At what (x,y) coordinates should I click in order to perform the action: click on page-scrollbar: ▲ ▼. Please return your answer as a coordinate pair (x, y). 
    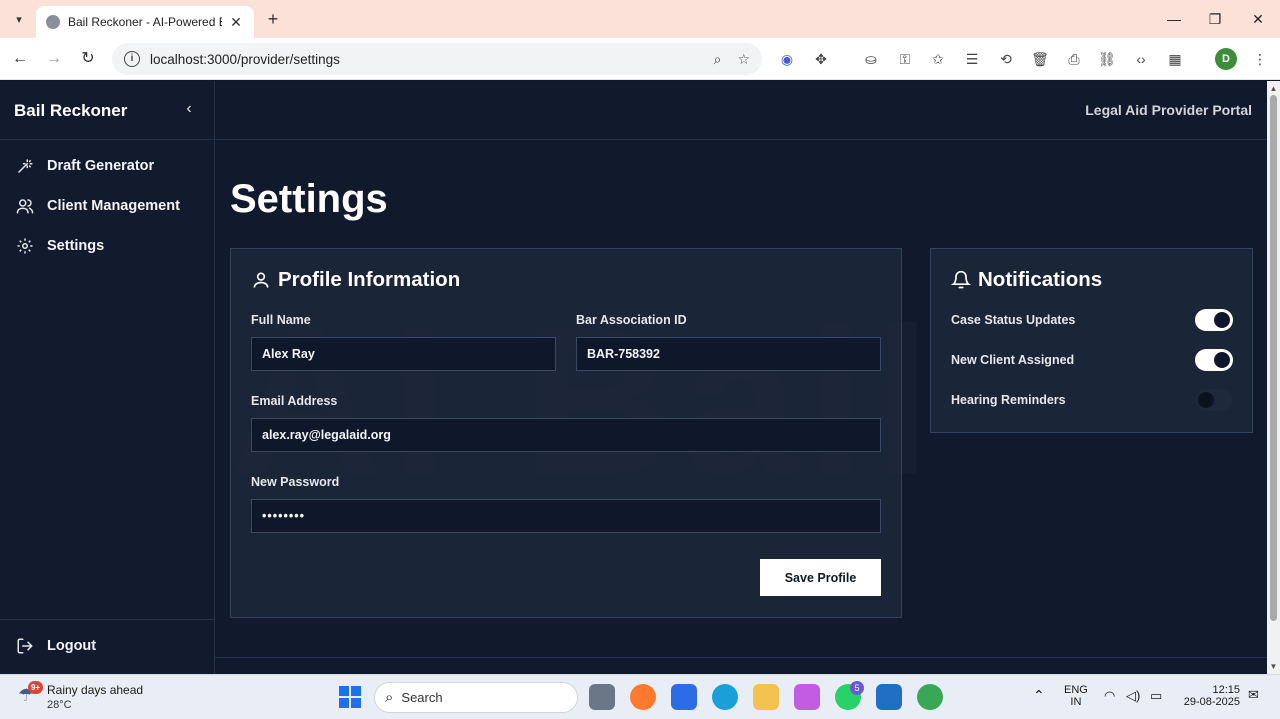
    Looking at the image, I should click on (1273, 377).